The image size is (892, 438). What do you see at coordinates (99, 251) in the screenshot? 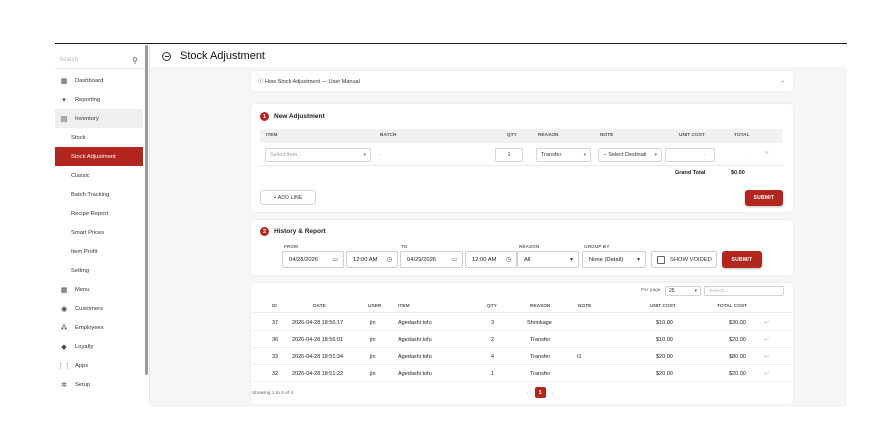
I see `sidebar-item-item-profit: Item Profit` at bounding box center [99, 251].